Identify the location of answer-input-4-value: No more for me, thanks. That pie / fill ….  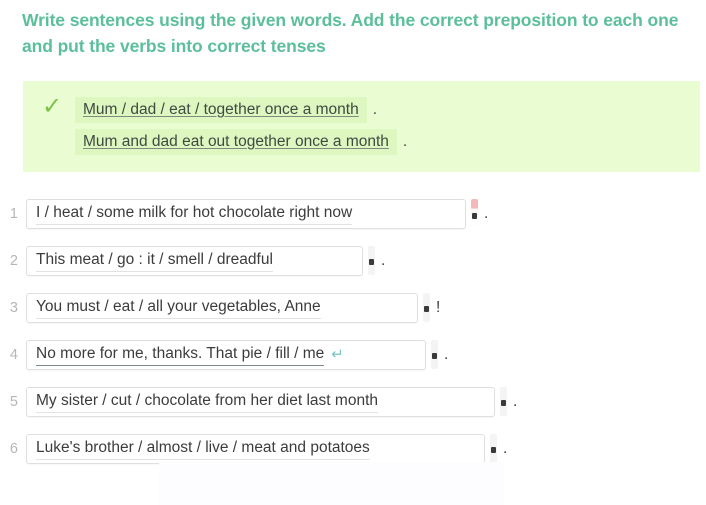
(180, 355).